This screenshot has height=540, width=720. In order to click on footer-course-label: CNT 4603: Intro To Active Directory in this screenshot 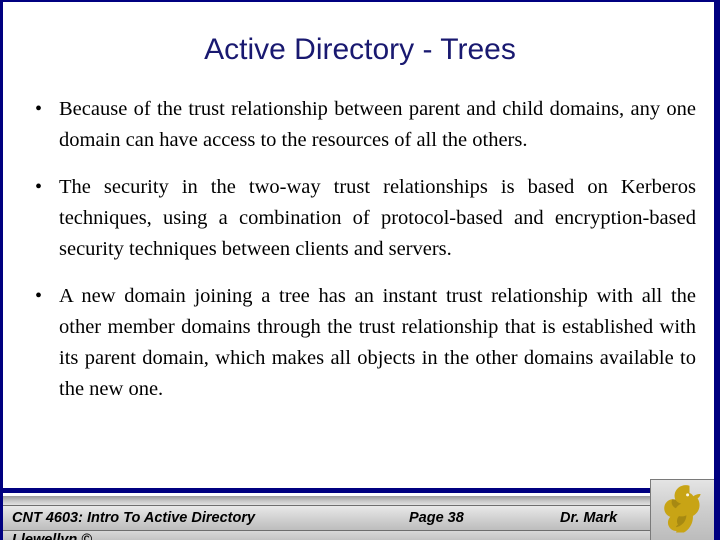, I will do `click(134, 518)`.